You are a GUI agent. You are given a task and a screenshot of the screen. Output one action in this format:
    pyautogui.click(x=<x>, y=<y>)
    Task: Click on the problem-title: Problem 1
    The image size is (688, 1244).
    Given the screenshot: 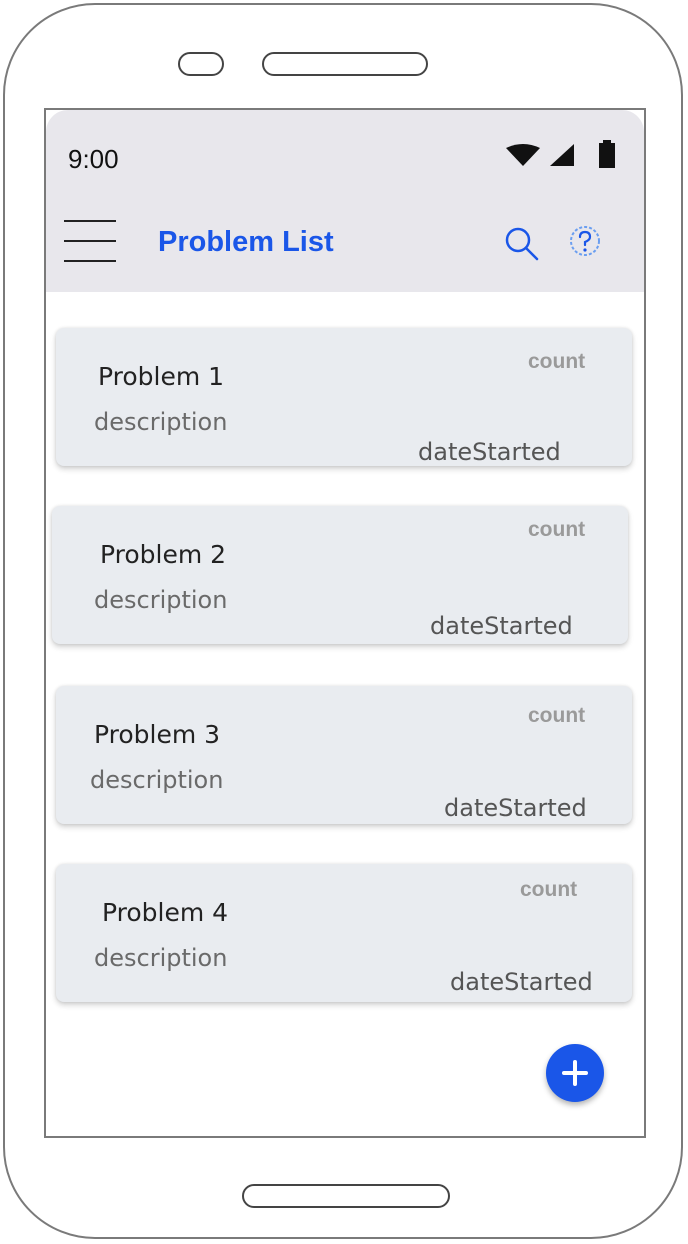 What is the action you would take?
    pyautogui.click(x=161, y=376)
    